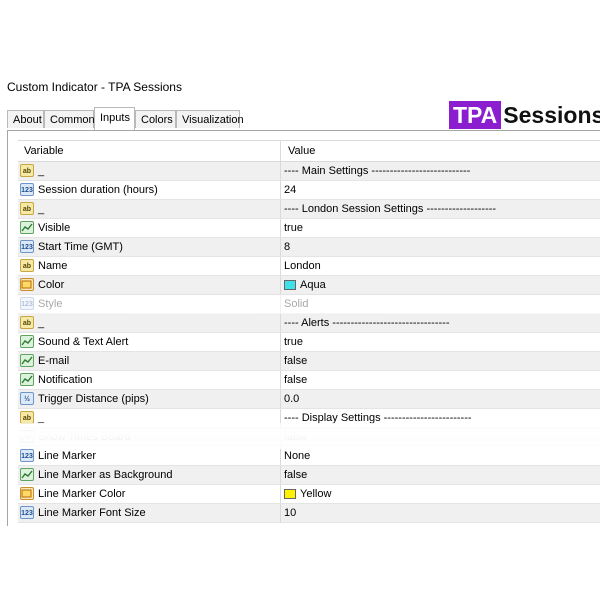 The height and width of the screenshot is (600, 600). What do you see at coordinates (524, 115) in the screenshot?
I see `tpa-sessions-logo: TPA Sessions` at bounding box center [524, 115].